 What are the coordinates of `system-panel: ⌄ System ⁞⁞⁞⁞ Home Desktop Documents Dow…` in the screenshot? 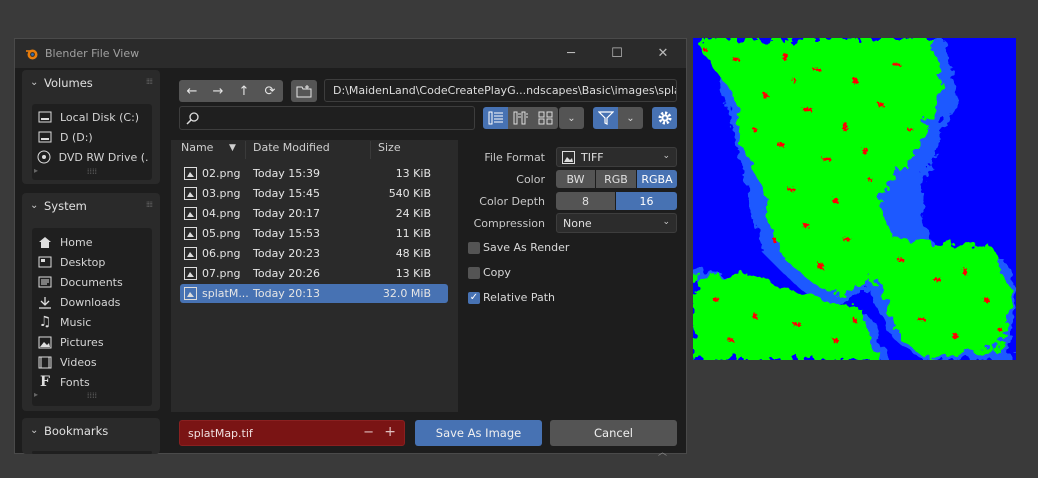 It's located at (91, 302).